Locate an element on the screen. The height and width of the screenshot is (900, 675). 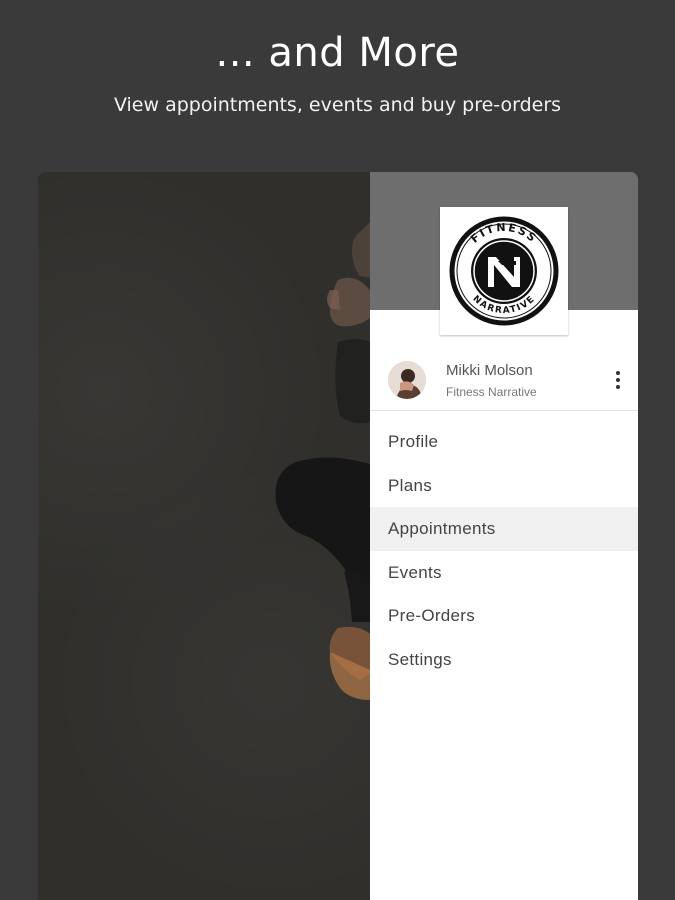
menu-item-settings: Settings is located at coordinates (504, 660).